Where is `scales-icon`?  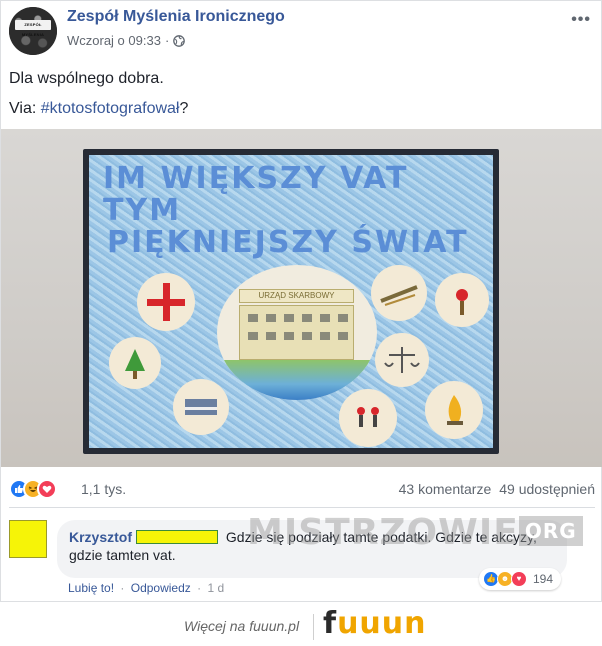 scales-icon is located at coordinates (402, 360).